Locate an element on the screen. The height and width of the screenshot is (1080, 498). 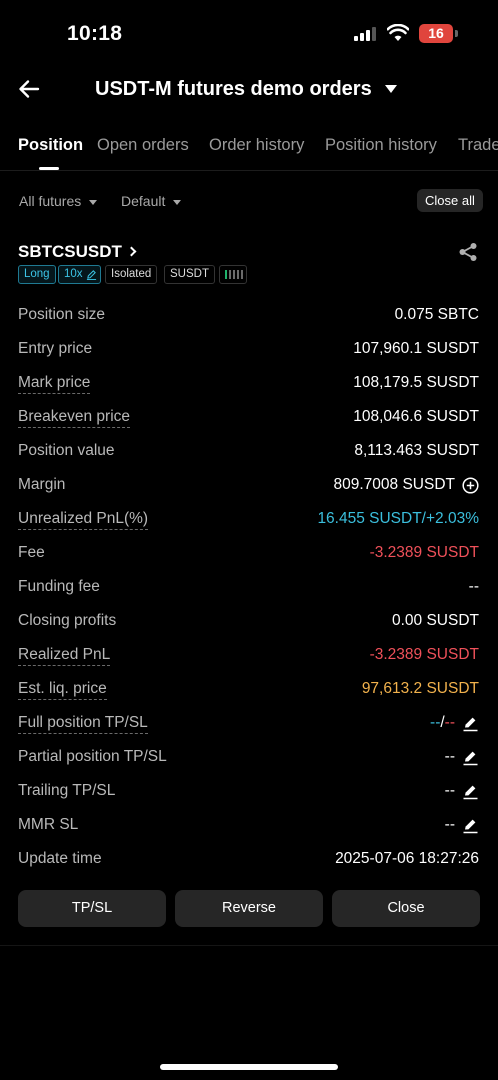
row-margin: Margin 809.7008 SUSDT is located at coordinates (249, 485).